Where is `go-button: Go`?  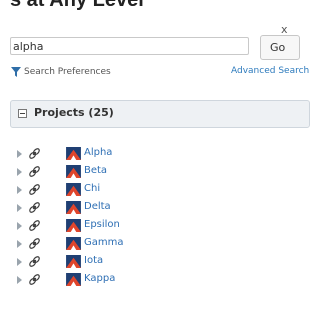 go-button: Go is located at coordinates (280, 47).